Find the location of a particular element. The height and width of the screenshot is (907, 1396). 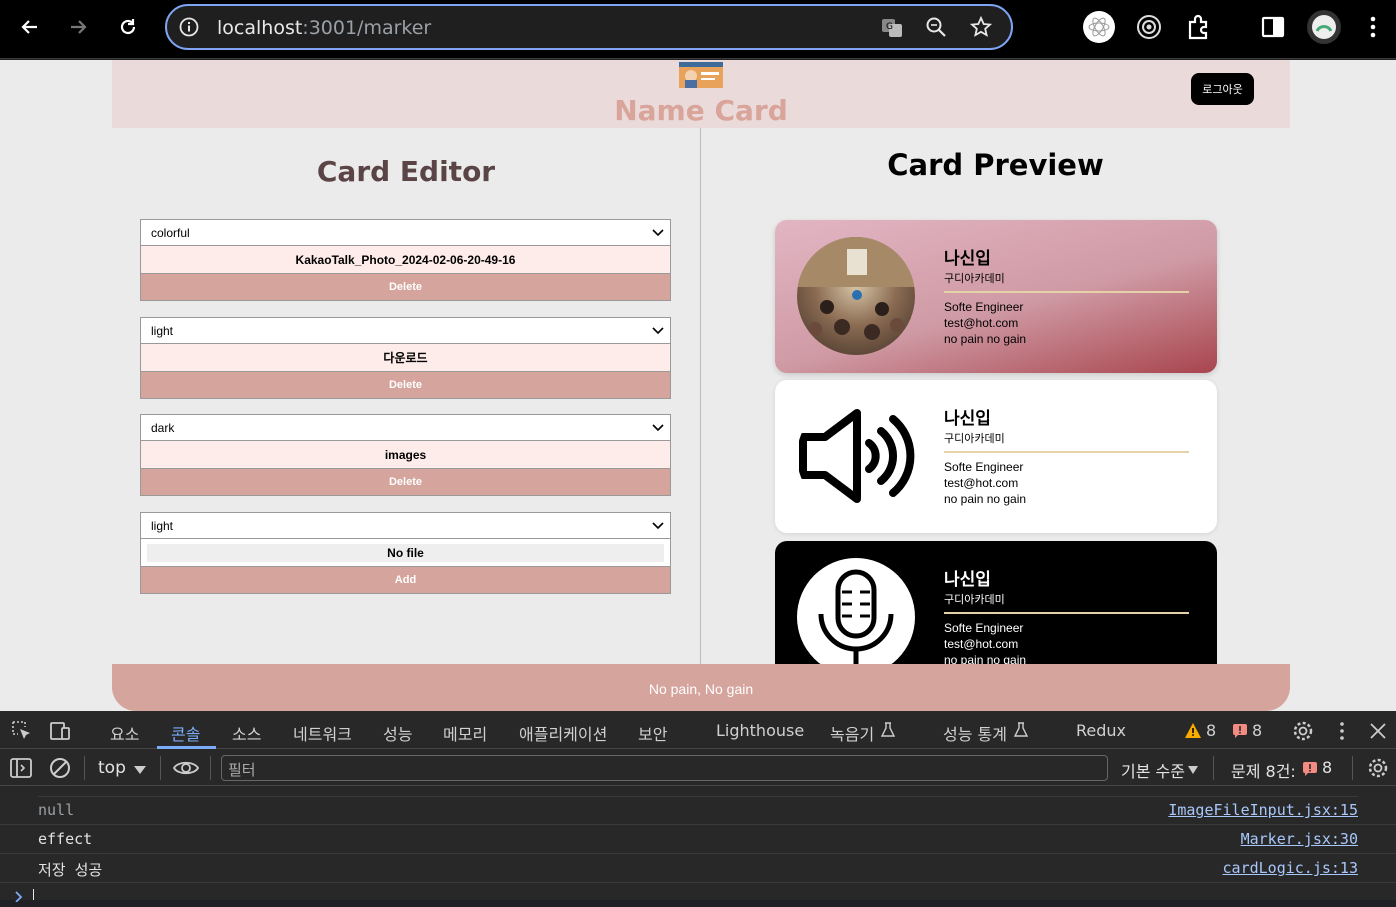

reload-icon is located at coordinates (128, 27).